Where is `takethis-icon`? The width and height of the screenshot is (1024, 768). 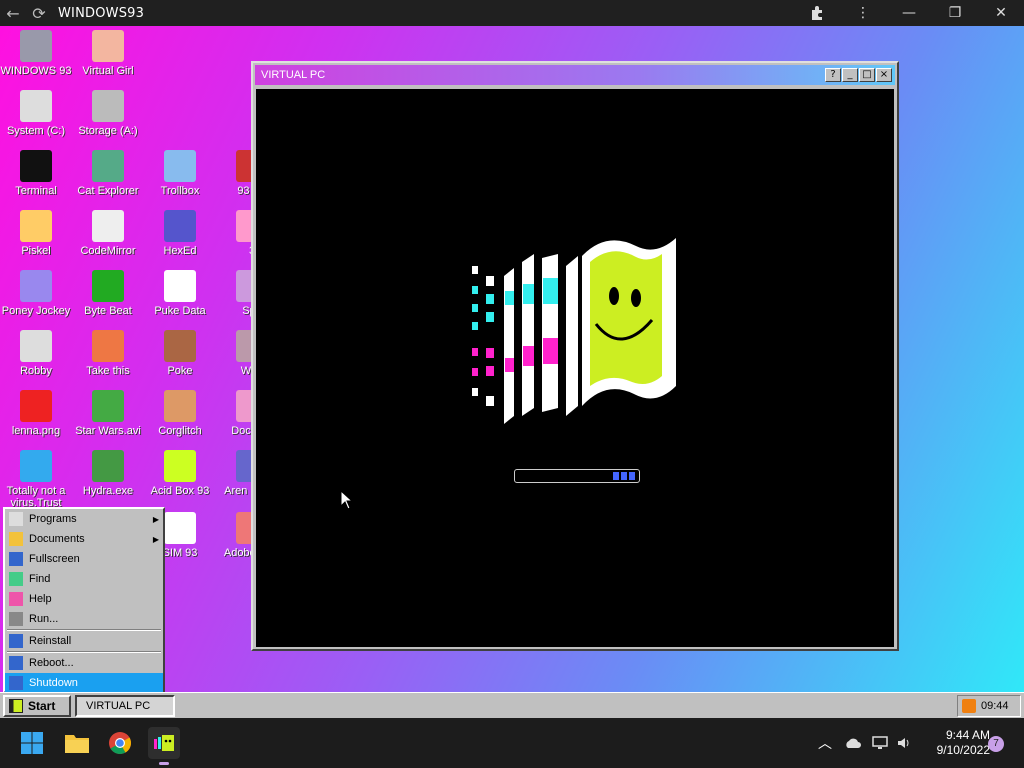
takethis-icon is located at coordinates (108, 346).